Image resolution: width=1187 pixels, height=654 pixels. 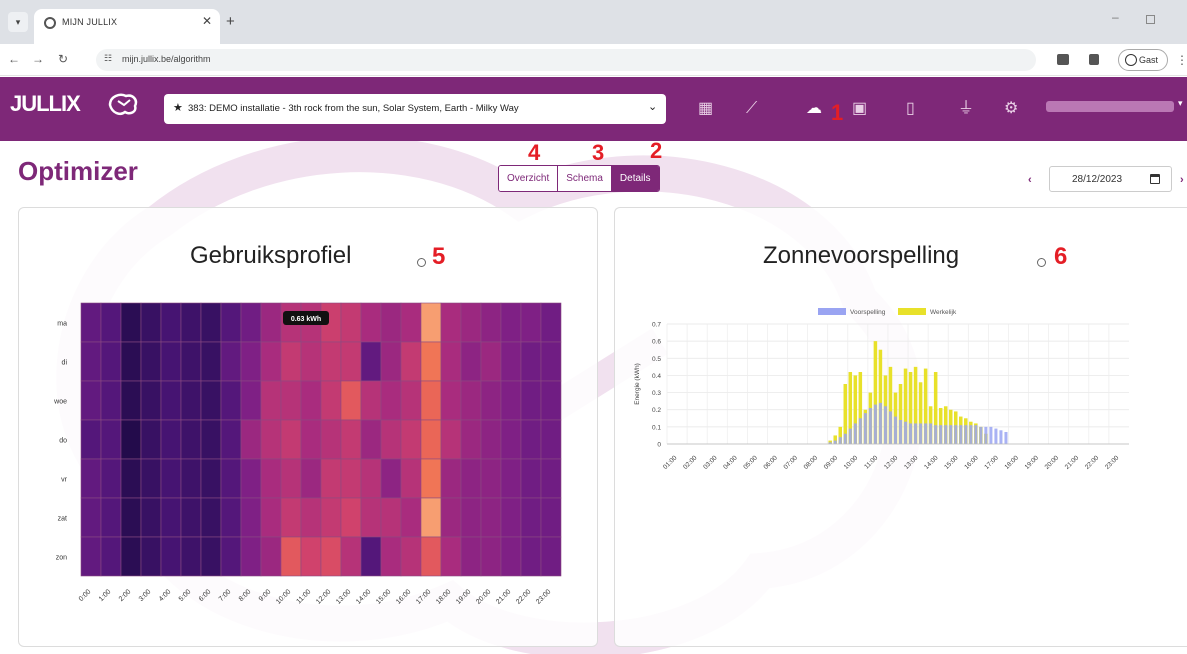 What do you see at coordinates (951, 462) in the screenshot?
I see `x-tick-label: 15:00` at bounding box center [951, 462].